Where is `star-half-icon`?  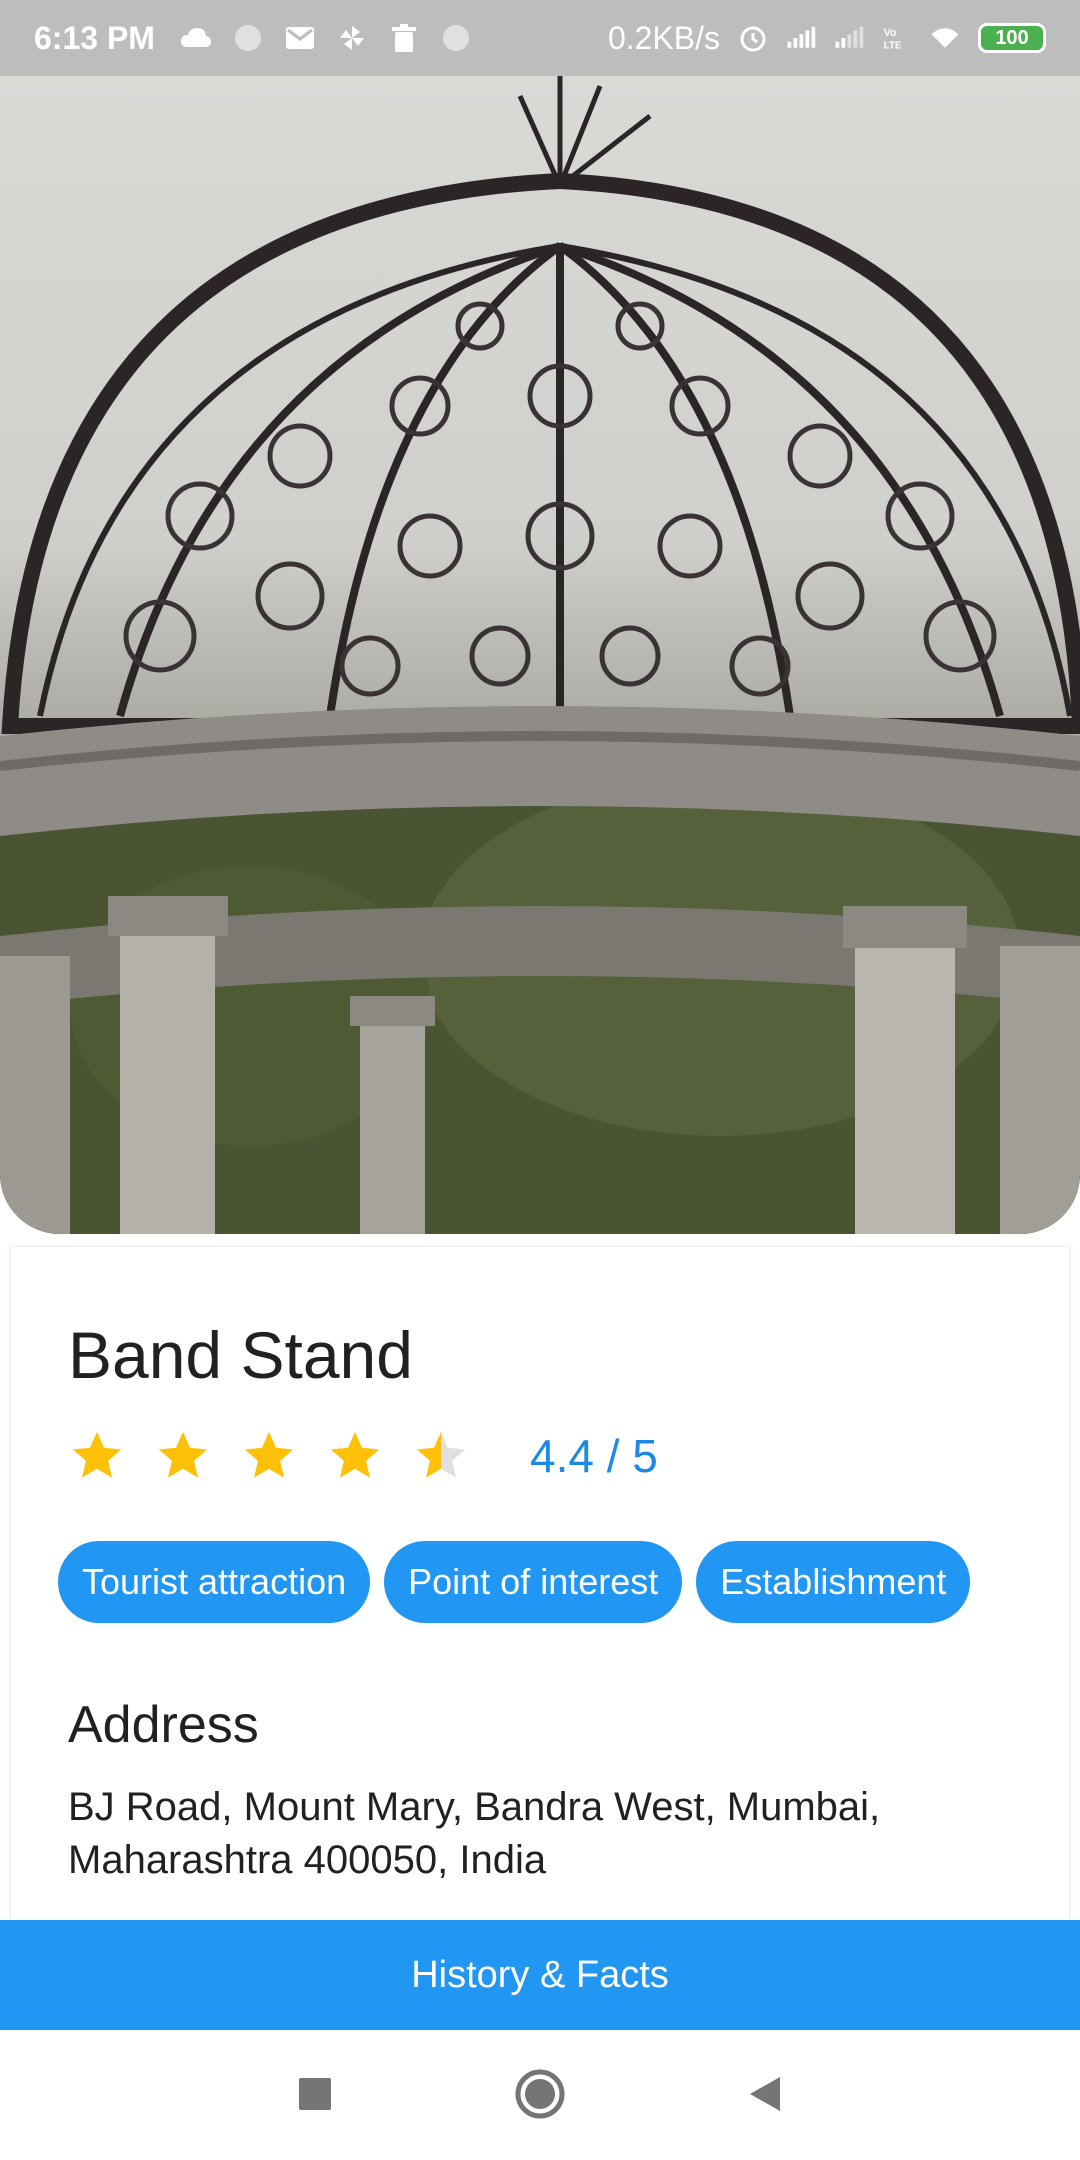 star-half-icon is located at coordinates (441, 1454).